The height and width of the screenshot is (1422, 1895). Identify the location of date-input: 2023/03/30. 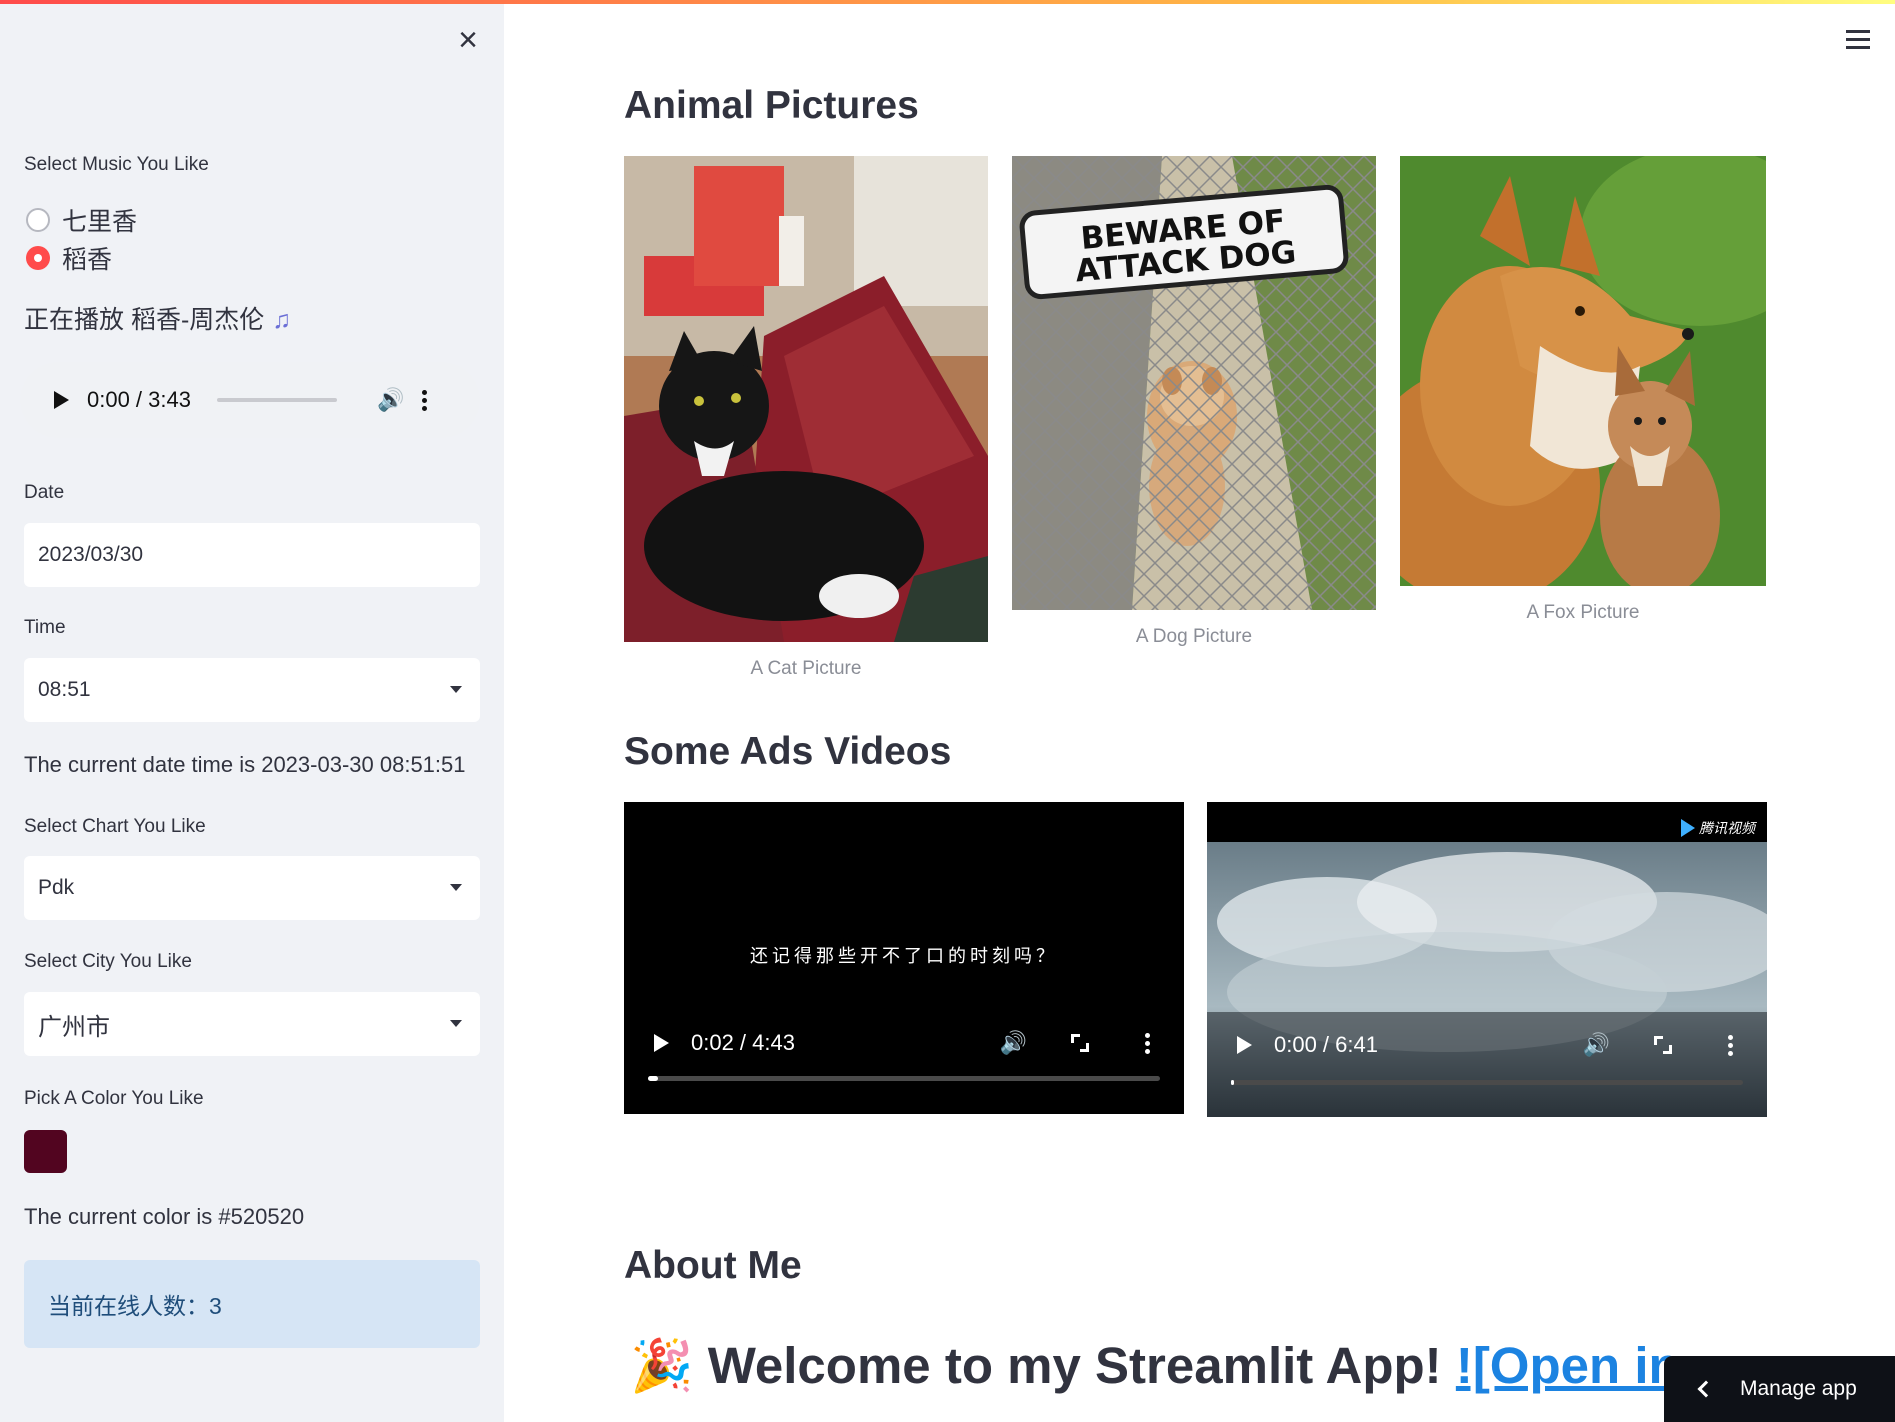
(252, 555).